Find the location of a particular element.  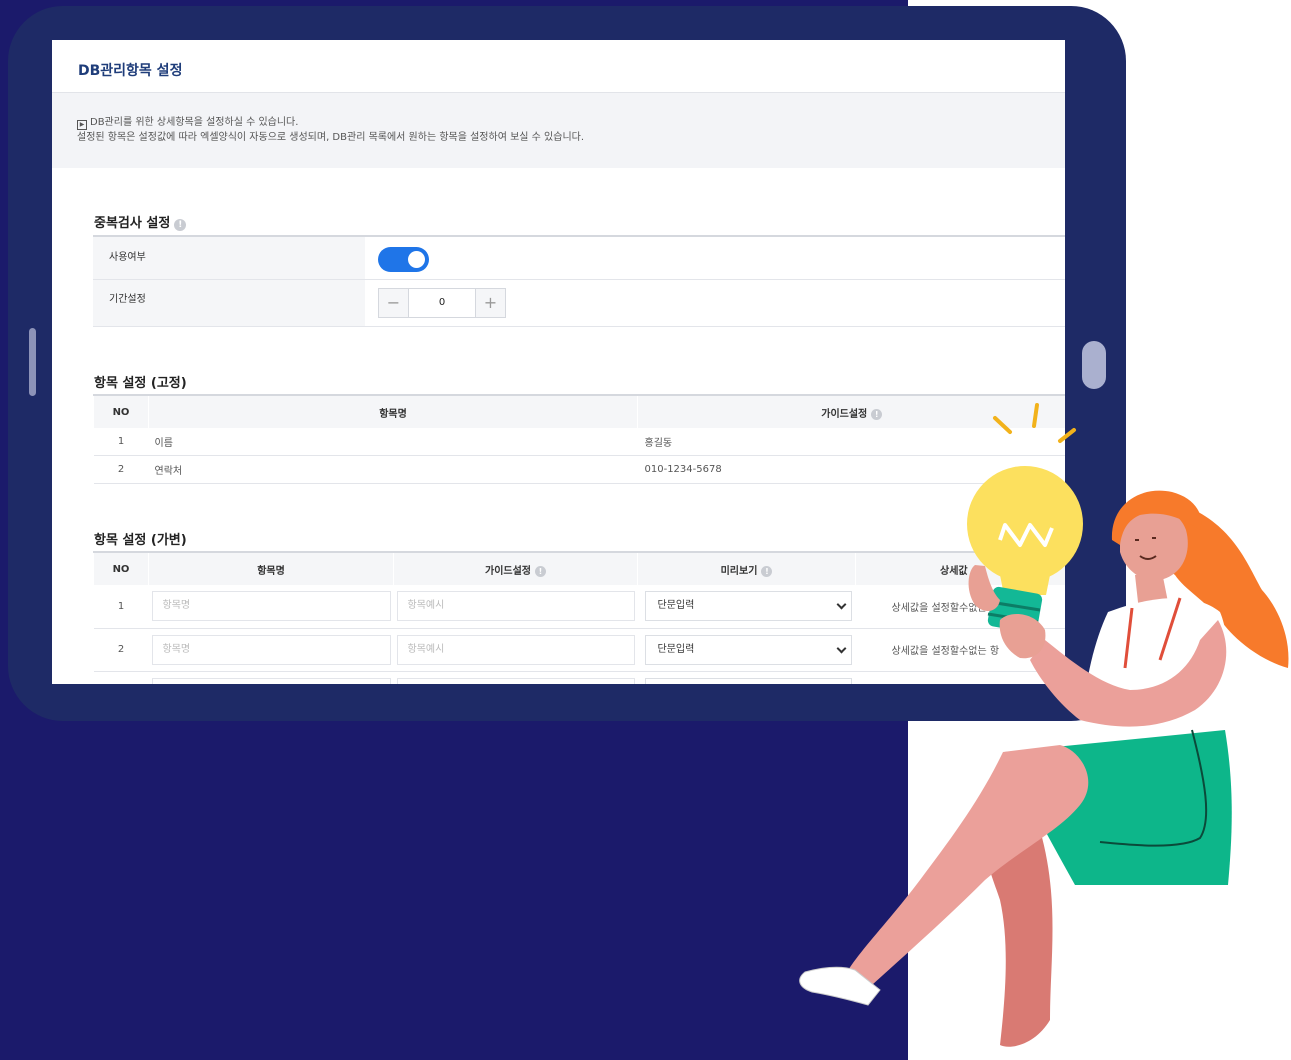

page-header: DB관리항목 설정 is located at coordinates (558, 66).